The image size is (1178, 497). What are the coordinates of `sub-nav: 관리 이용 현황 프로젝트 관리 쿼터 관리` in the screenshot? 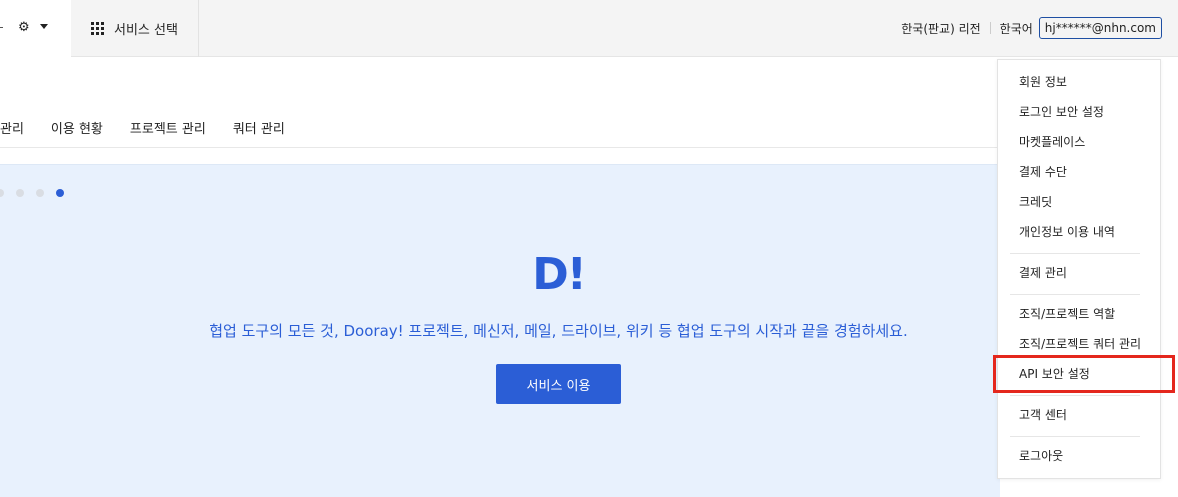 It's located at (156, 127).